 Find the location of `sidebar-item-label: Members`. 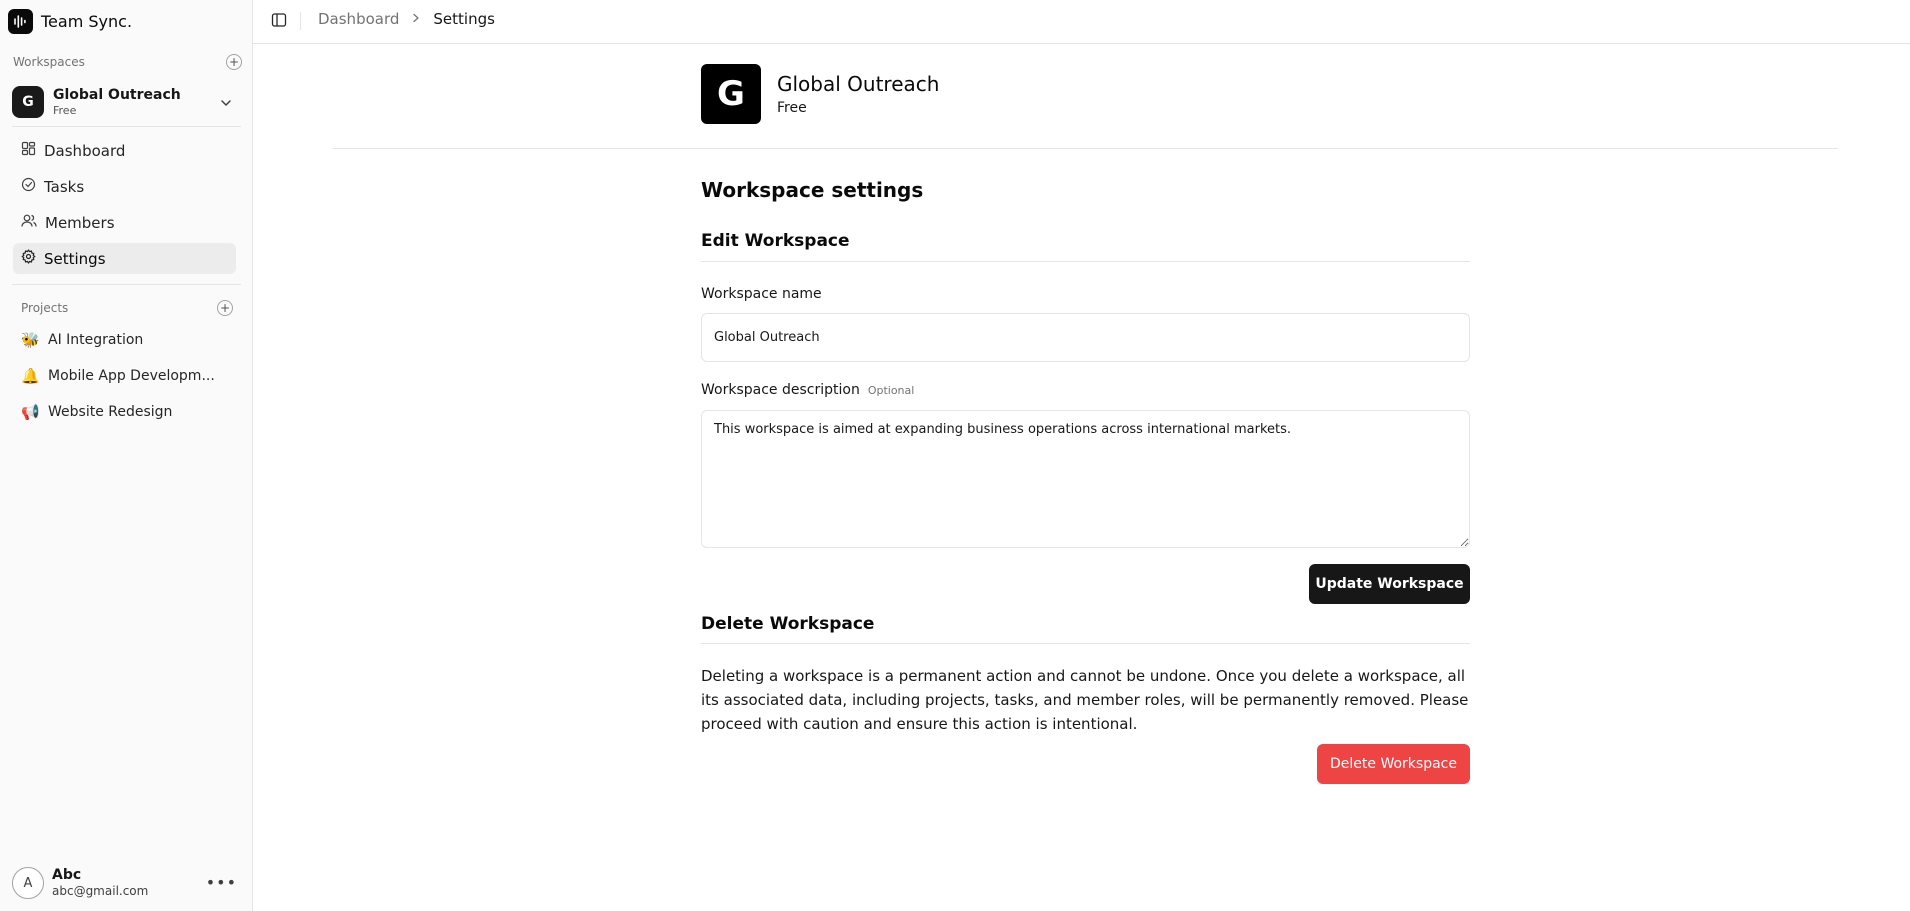

sidebar-item-label: Members is located at coordinates (80, 222).